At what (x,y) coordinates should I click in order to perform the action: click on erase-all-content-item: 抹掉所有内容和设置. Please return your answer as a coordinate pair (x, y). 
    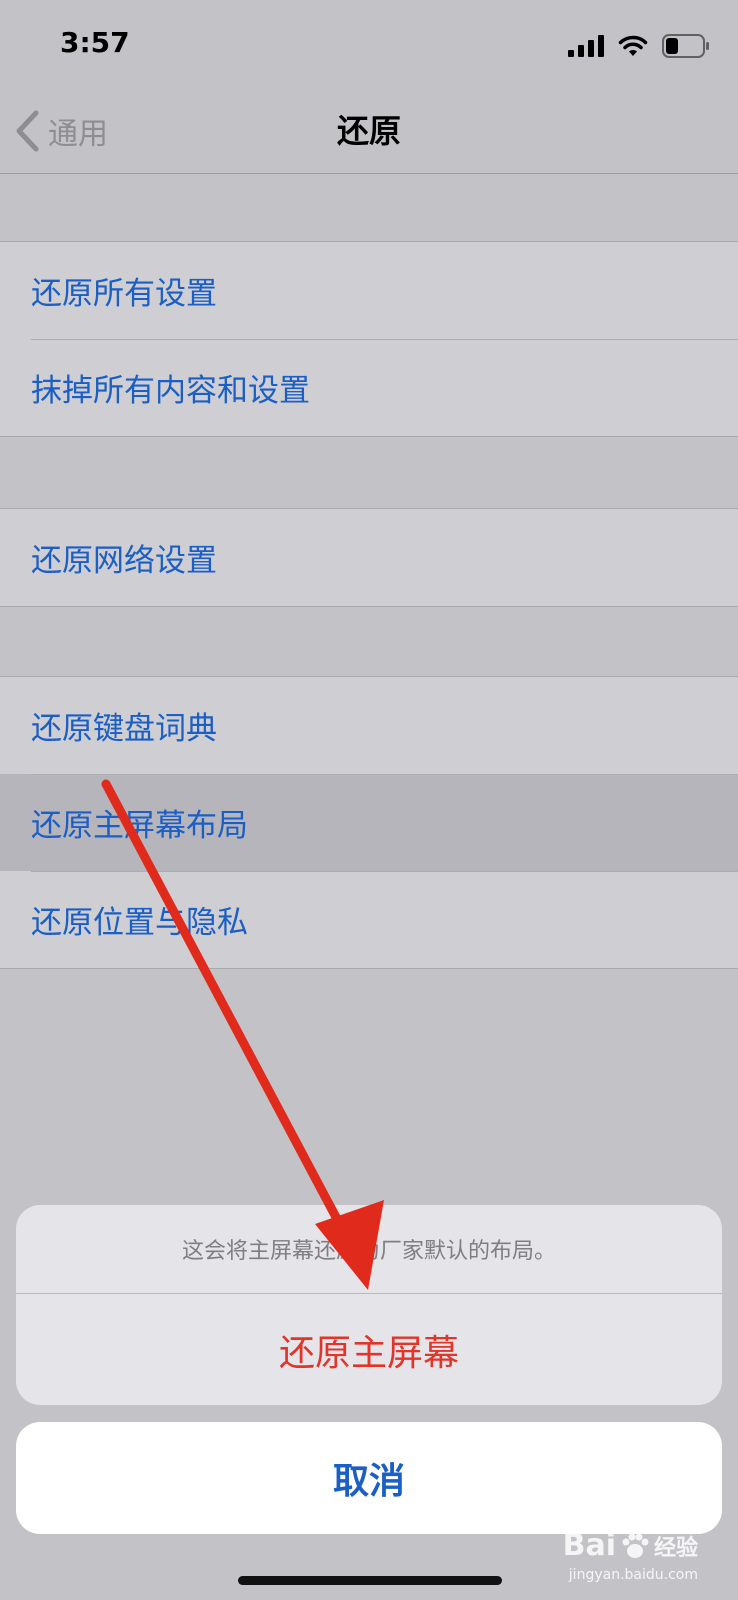
    Looking at the image, I should click on (369, 387).